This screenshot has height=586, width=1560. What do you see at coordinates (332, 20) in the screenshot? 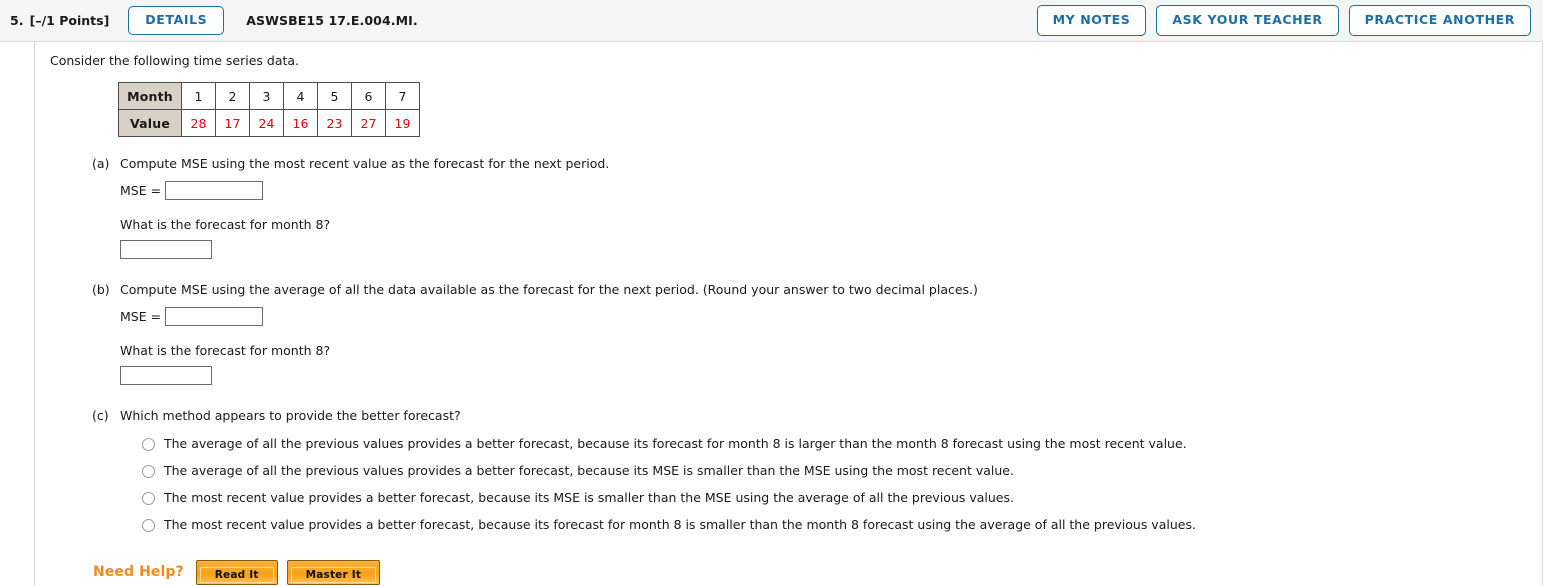
I see `question-code: ASWSBE15 17.E.004.MI.` at bounding box center [332, 20].